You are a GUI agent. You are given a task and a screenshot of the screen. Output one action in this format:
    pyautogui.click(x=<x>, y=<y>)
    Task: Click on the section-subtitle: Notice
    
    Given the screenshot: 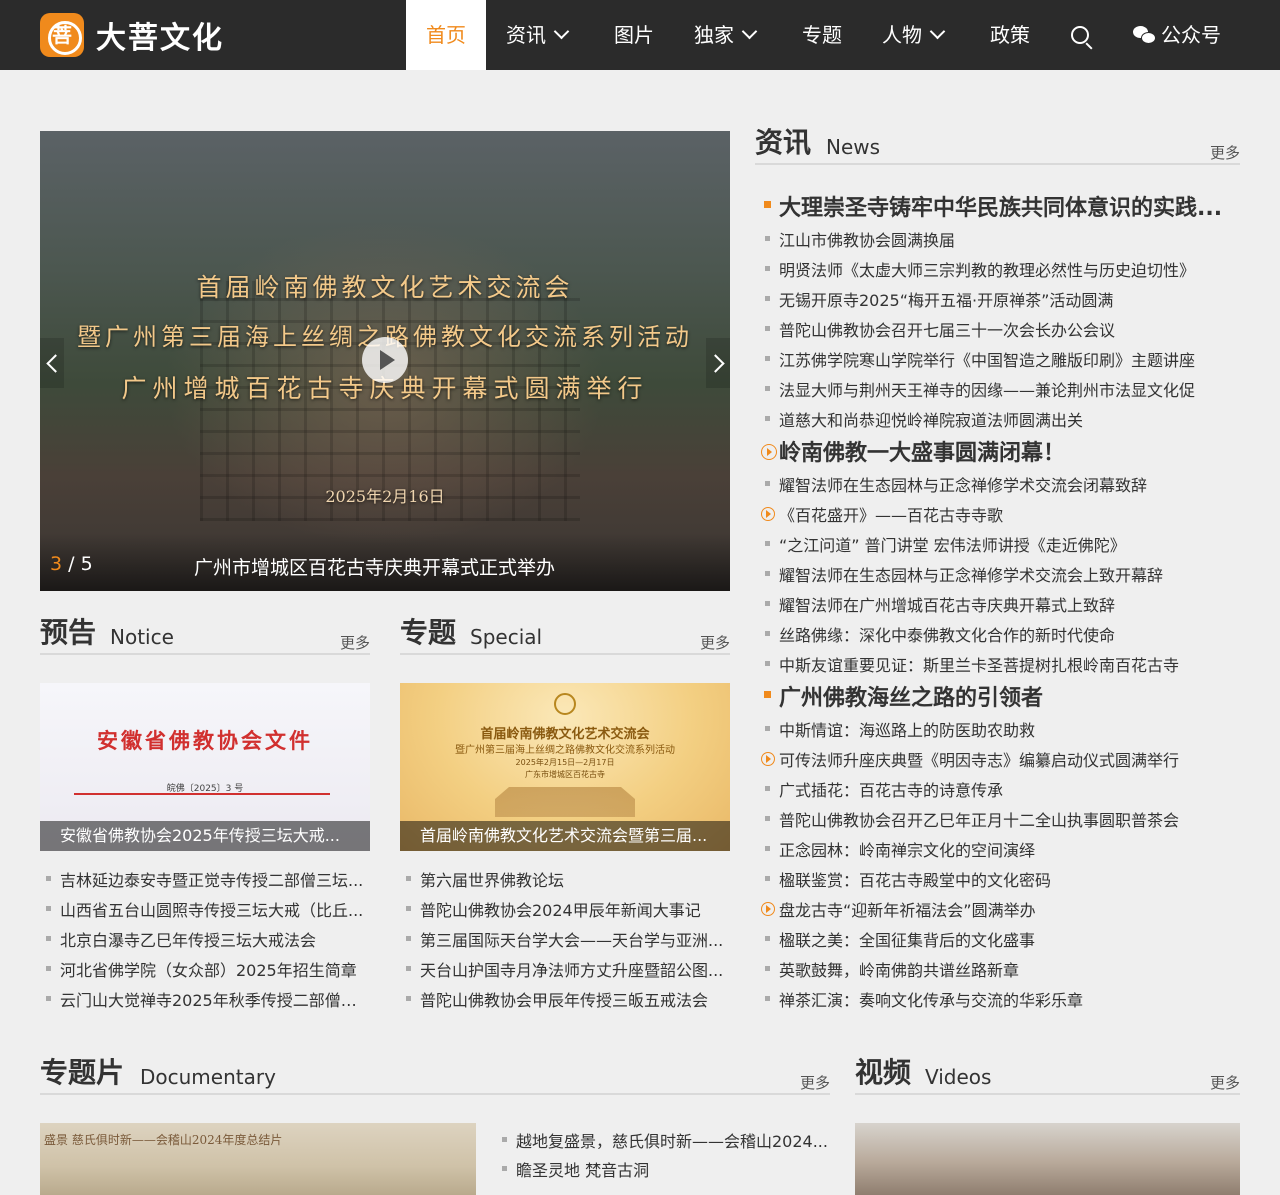 What is the action you would take?
    pyautogui.click(x=142, y=637)
    